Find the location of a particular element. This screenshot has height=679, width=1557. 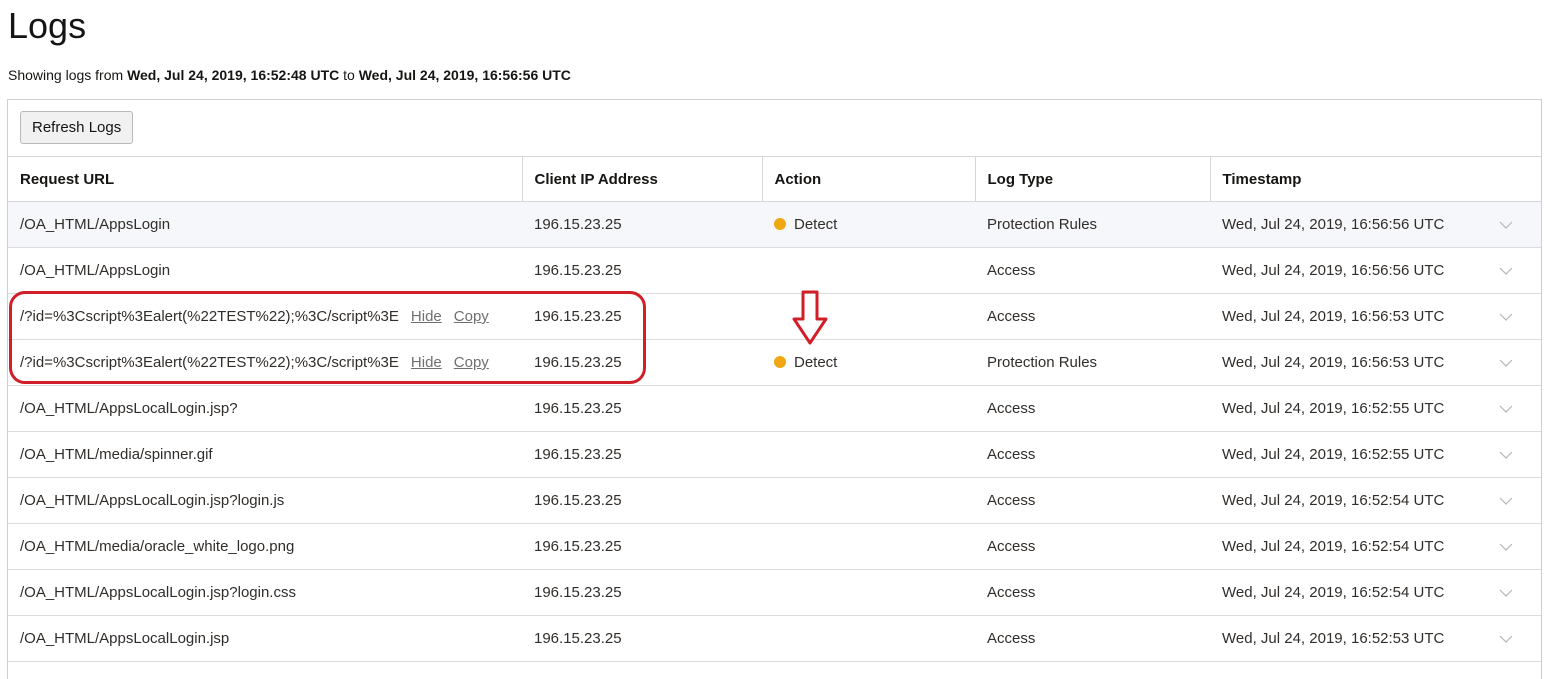

request-url-cell: /OA_HTML/media/oracle_white_logo.png is located at coordinates (265, 546).